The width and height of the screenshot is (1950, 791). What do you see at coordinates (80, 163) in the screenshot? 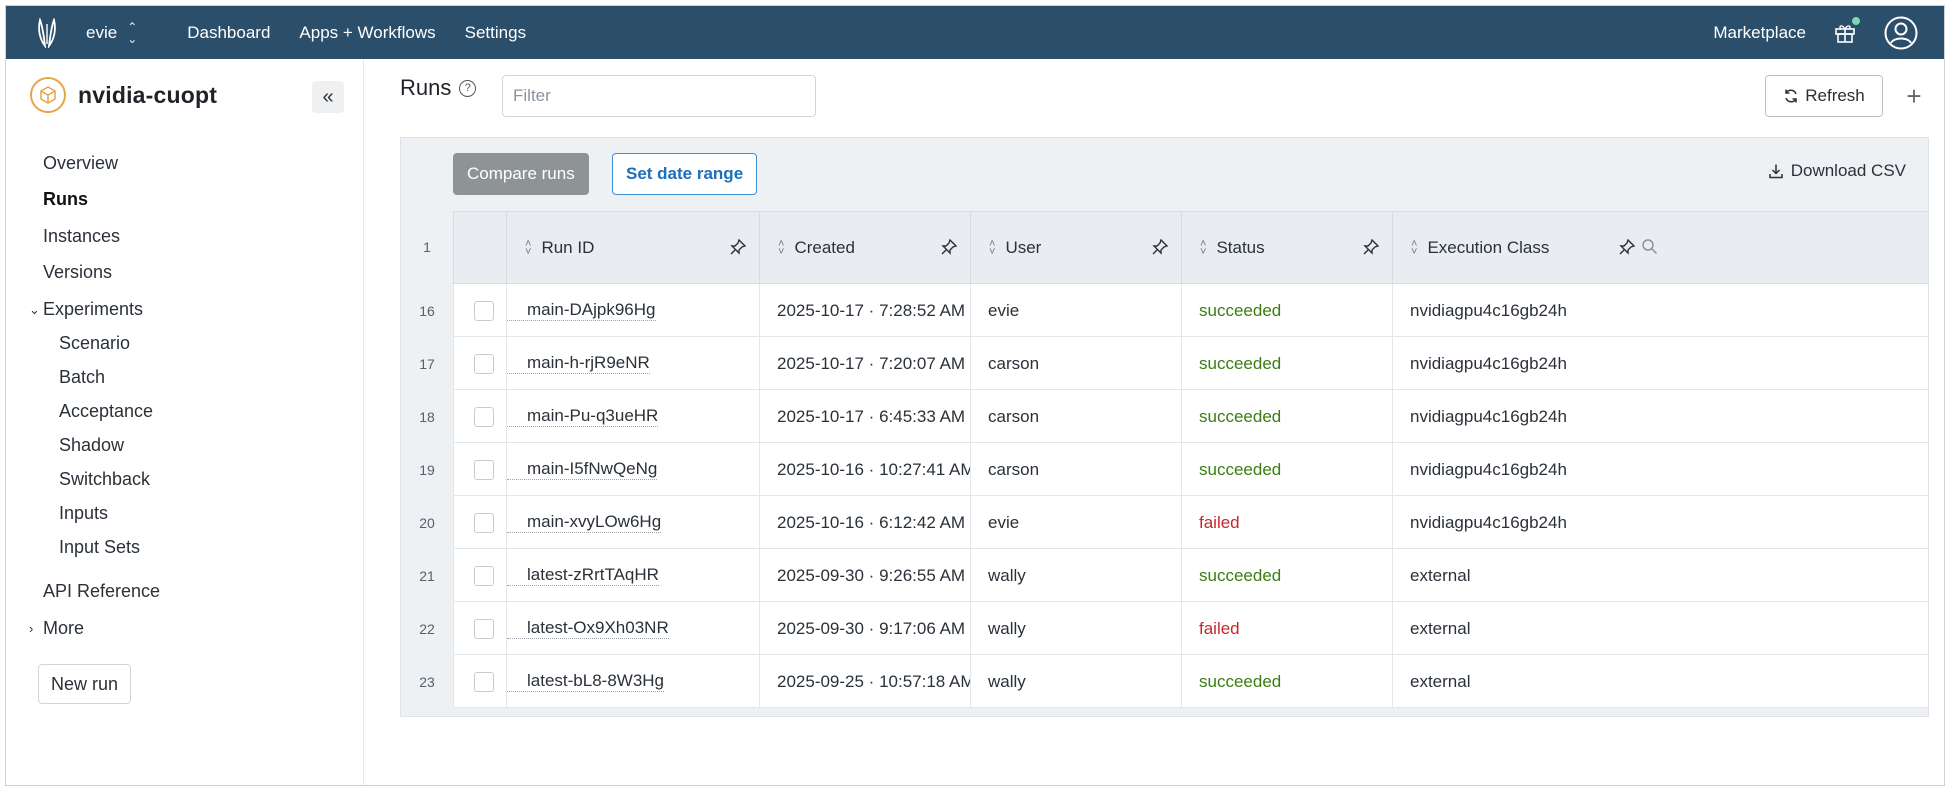
I see `sidebar-item-overview: Overview` at bounding box center [80, 163].